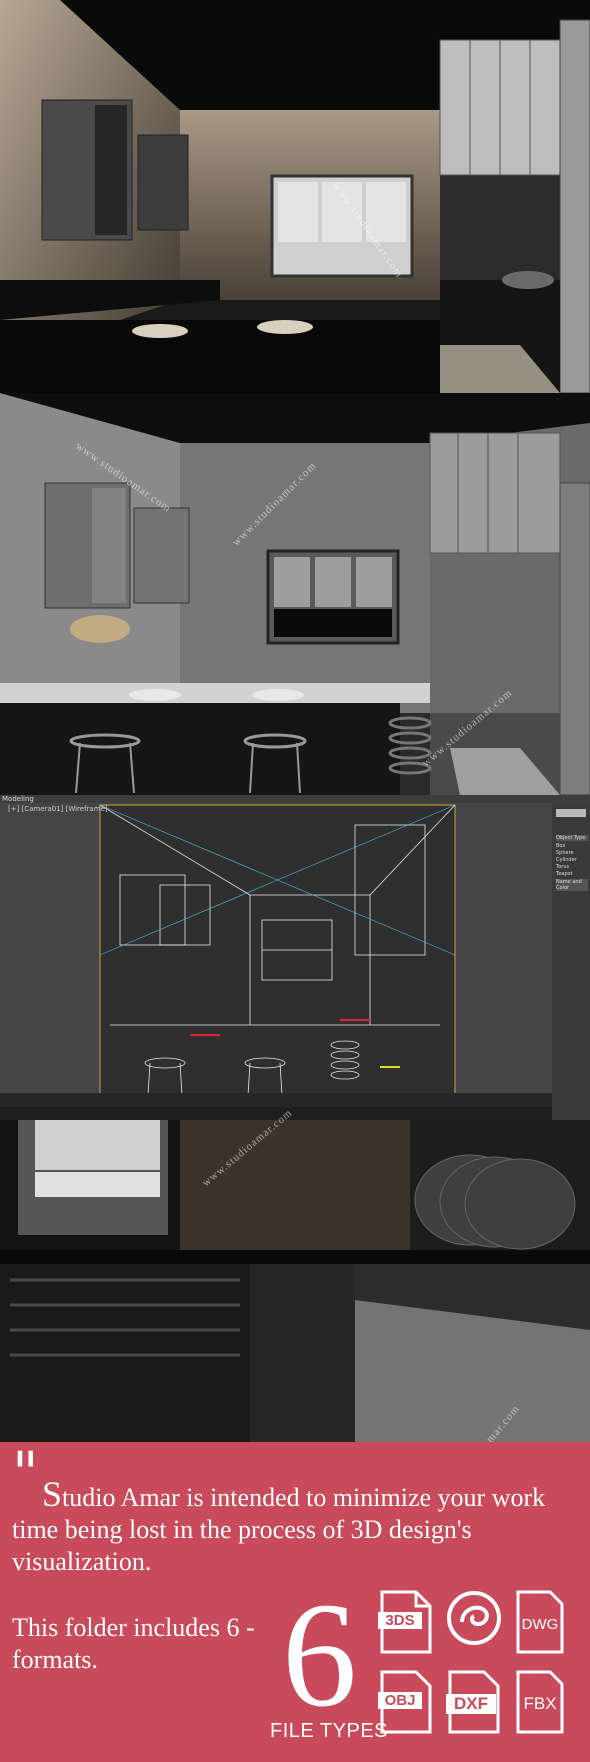  I want to click on panel-item-box: Box, so click(572, 846).